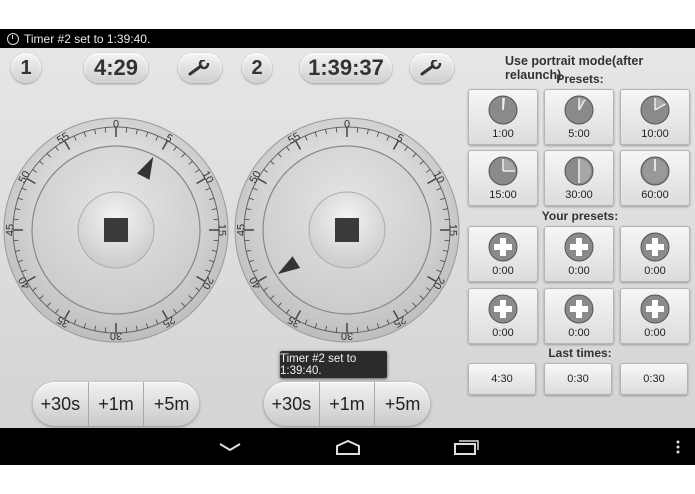 This screenshot has height=494, width=695. I want to click on toast-message: Timer #2 set to 1:39:40., so click(333, 364).